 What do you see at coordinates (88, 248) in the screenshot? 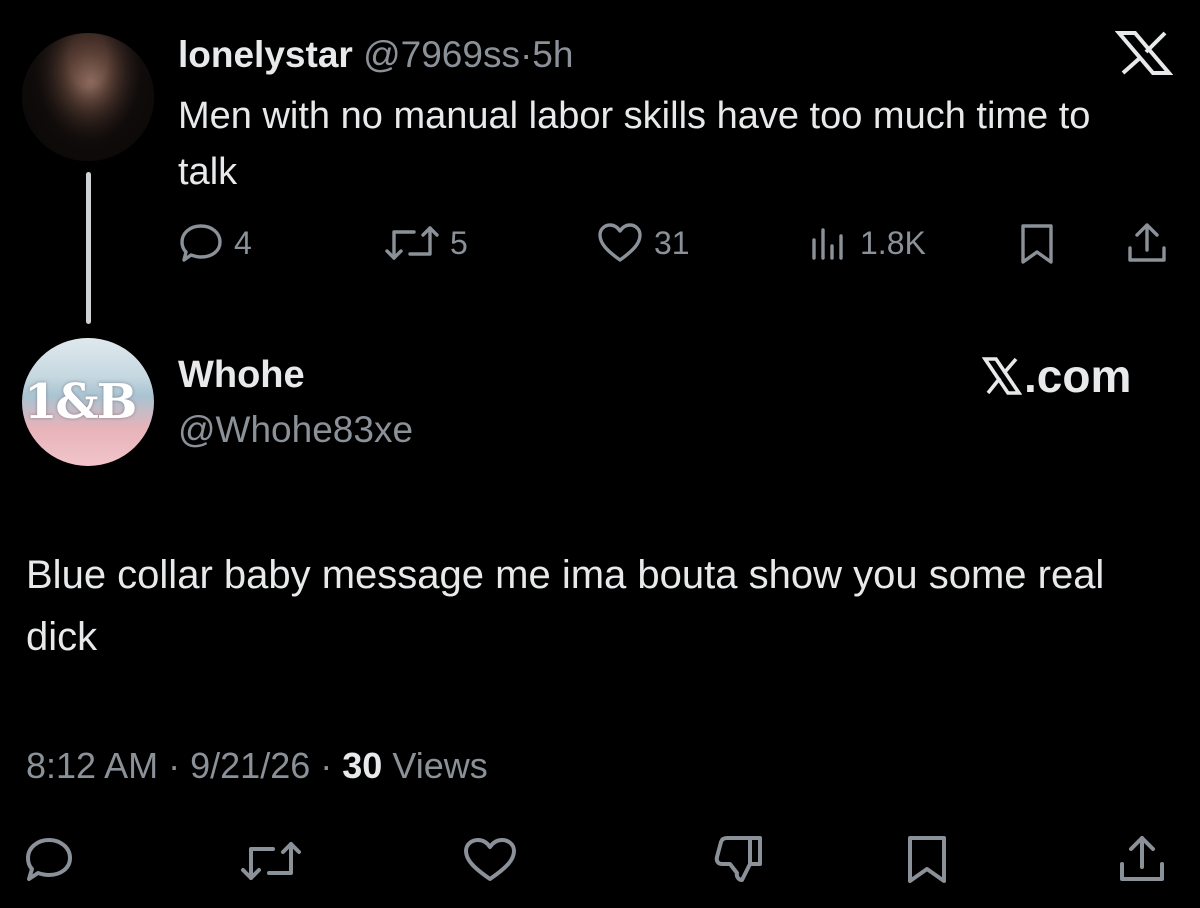
I see `thread-connector-line` at bounding box center [88, 248].